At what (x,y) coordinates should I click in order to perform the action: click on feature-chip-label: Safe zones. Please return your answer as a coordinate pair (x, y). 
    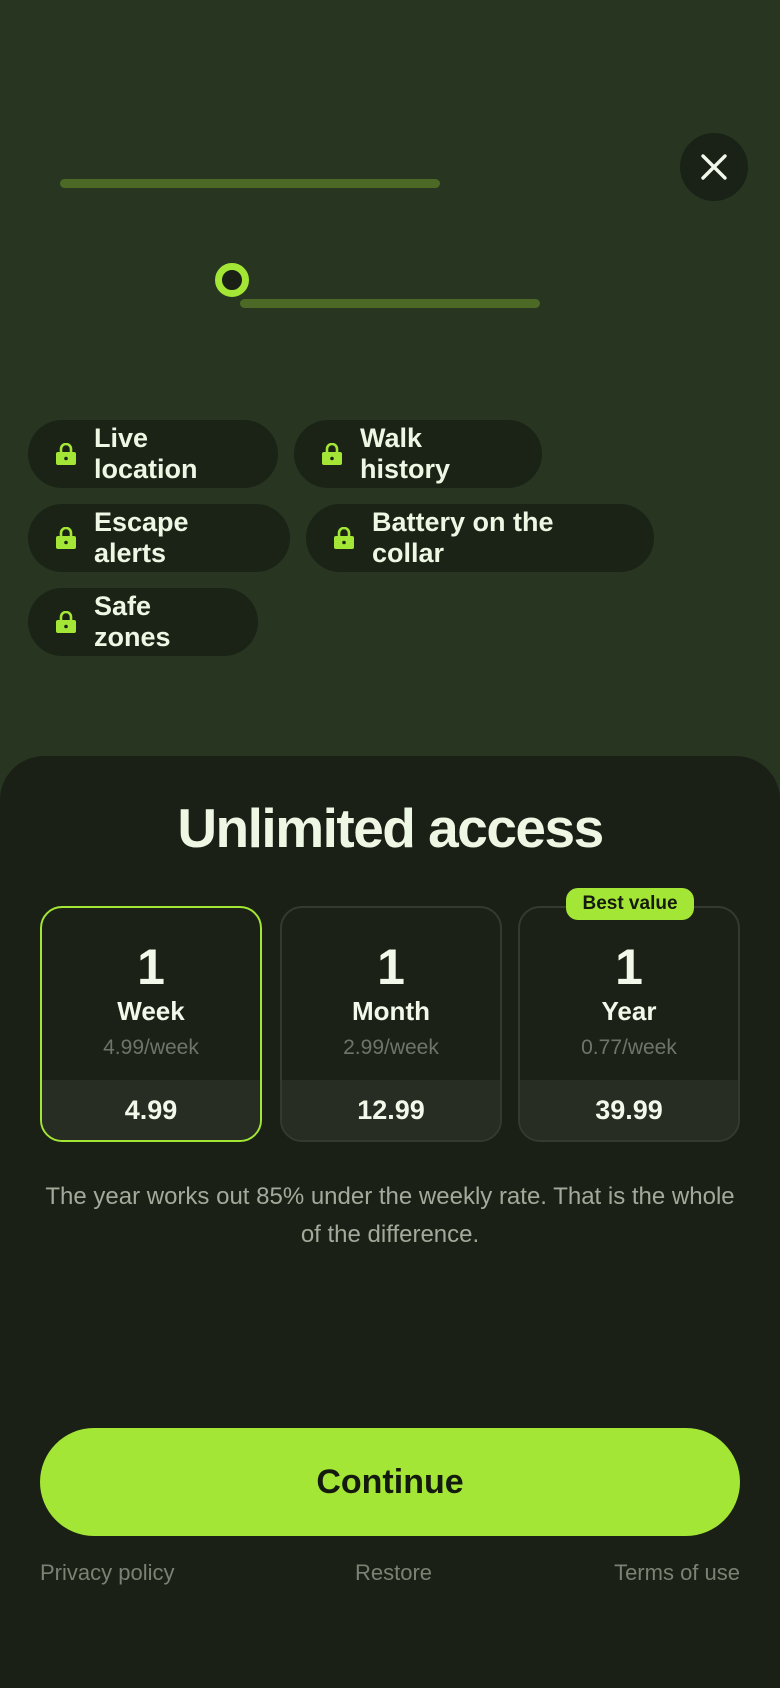
    Looking at the image, I should click on (132, 621).